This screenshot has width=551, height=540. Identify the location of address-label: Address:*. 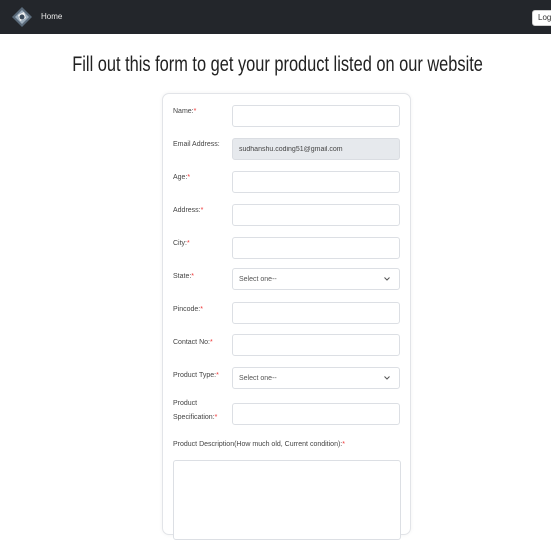
(188, 210).